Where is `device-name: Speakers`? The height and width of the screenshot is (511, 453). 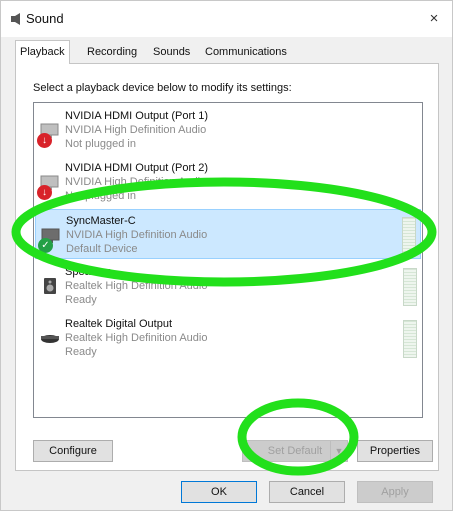
device-name: Speakers is located at coordinates (88, 272).